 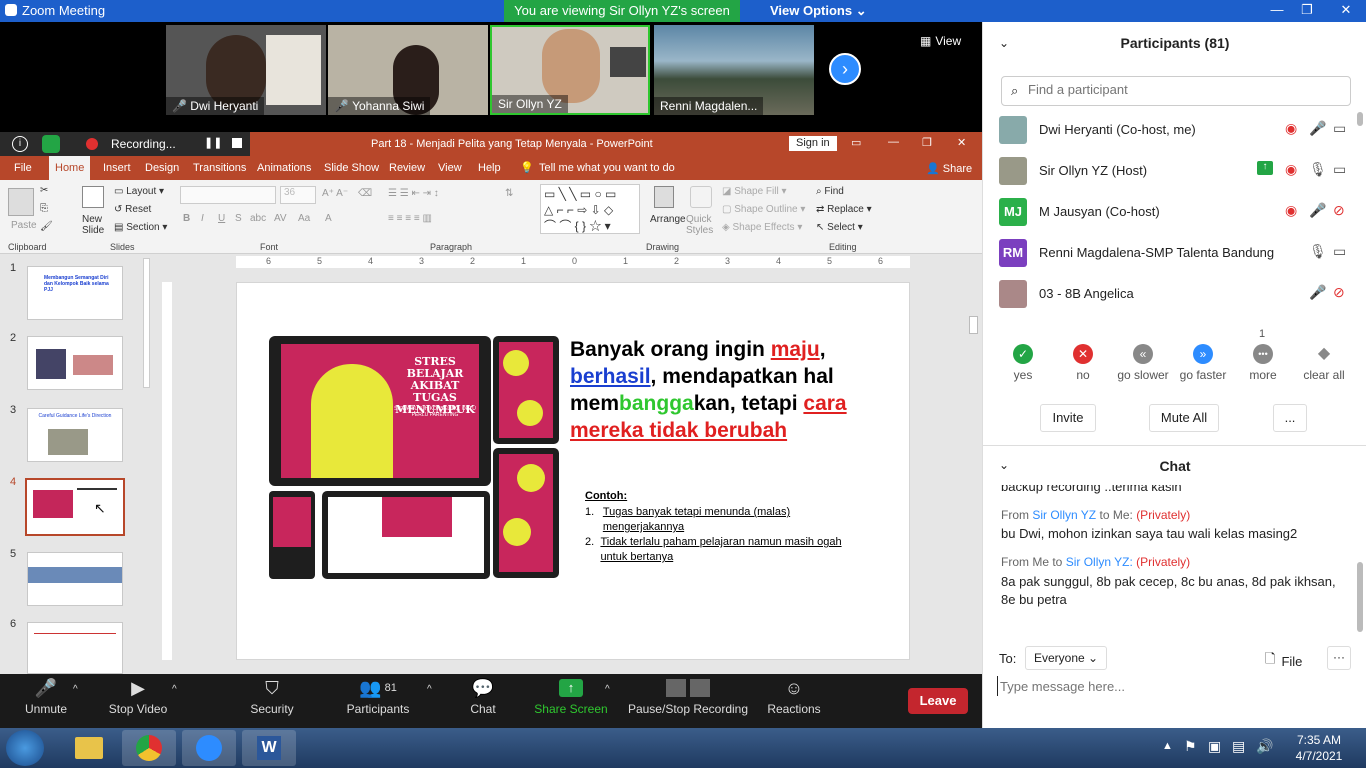 What do you see at coordinates (25, 748) in the screenshot?
I see `start-button` at bounding box center [25, 748].